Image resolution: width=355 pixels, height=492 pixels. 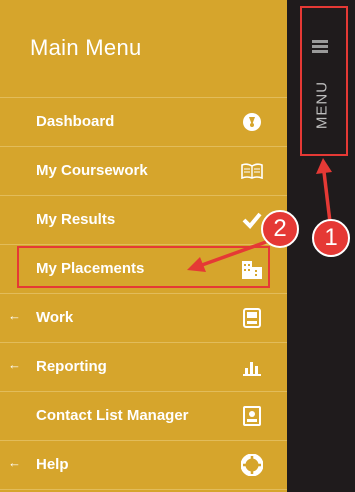 I want to click on menu-item-label: Reporting, so click(x=71, y=366).